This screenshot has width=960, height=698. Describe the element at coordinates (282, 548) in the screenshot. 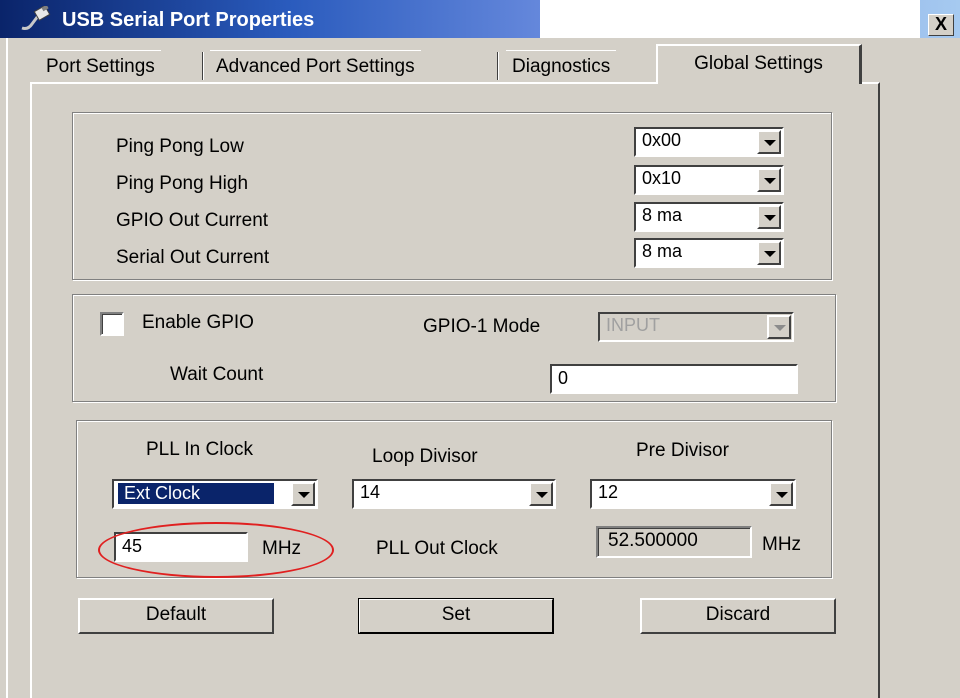

I see `ext-clock-unit-label: MHz` at that location.